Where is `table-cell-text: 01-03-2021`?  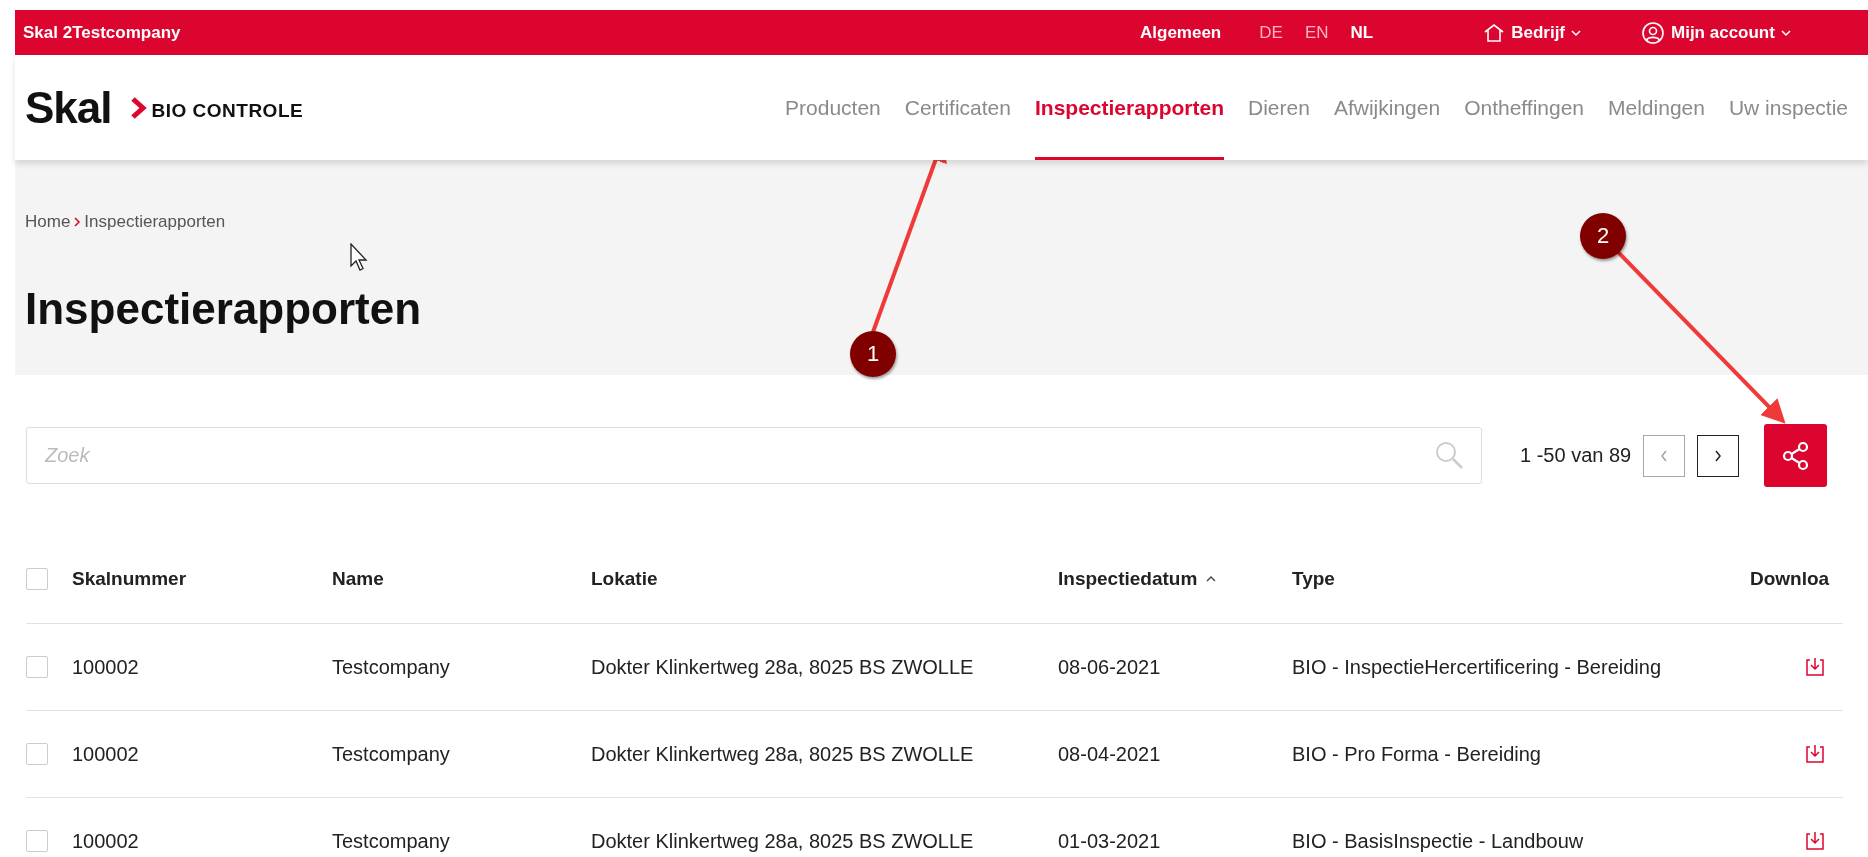 table-cell-text: 01-03-2021 is located at coordinates (1110, 841).